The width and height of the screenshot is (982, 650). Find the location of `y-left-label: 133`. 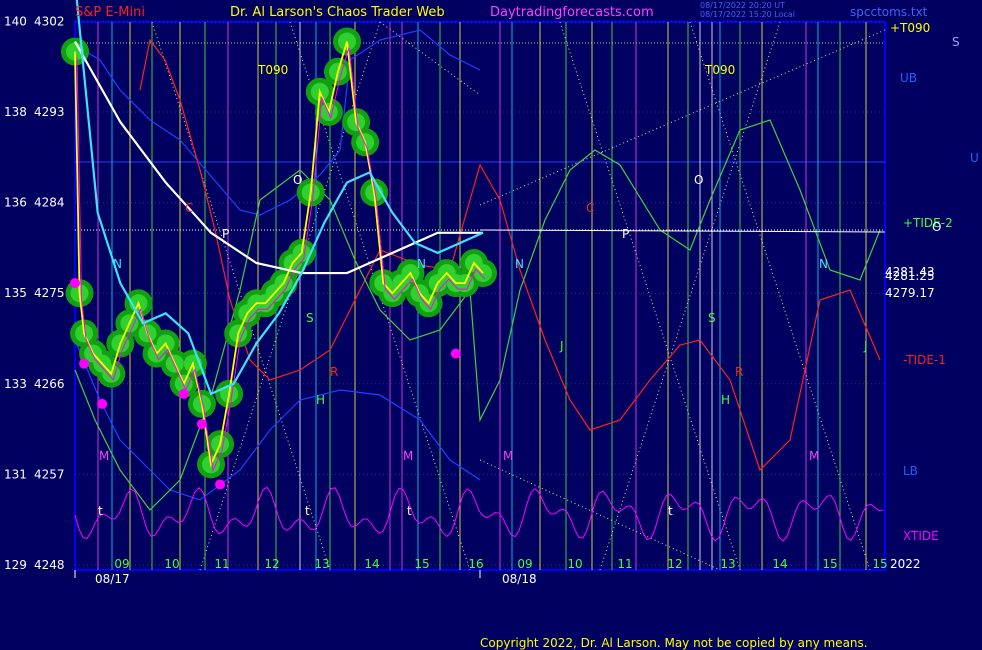

y-left-label: 133 is located at coordinates (15, 384).